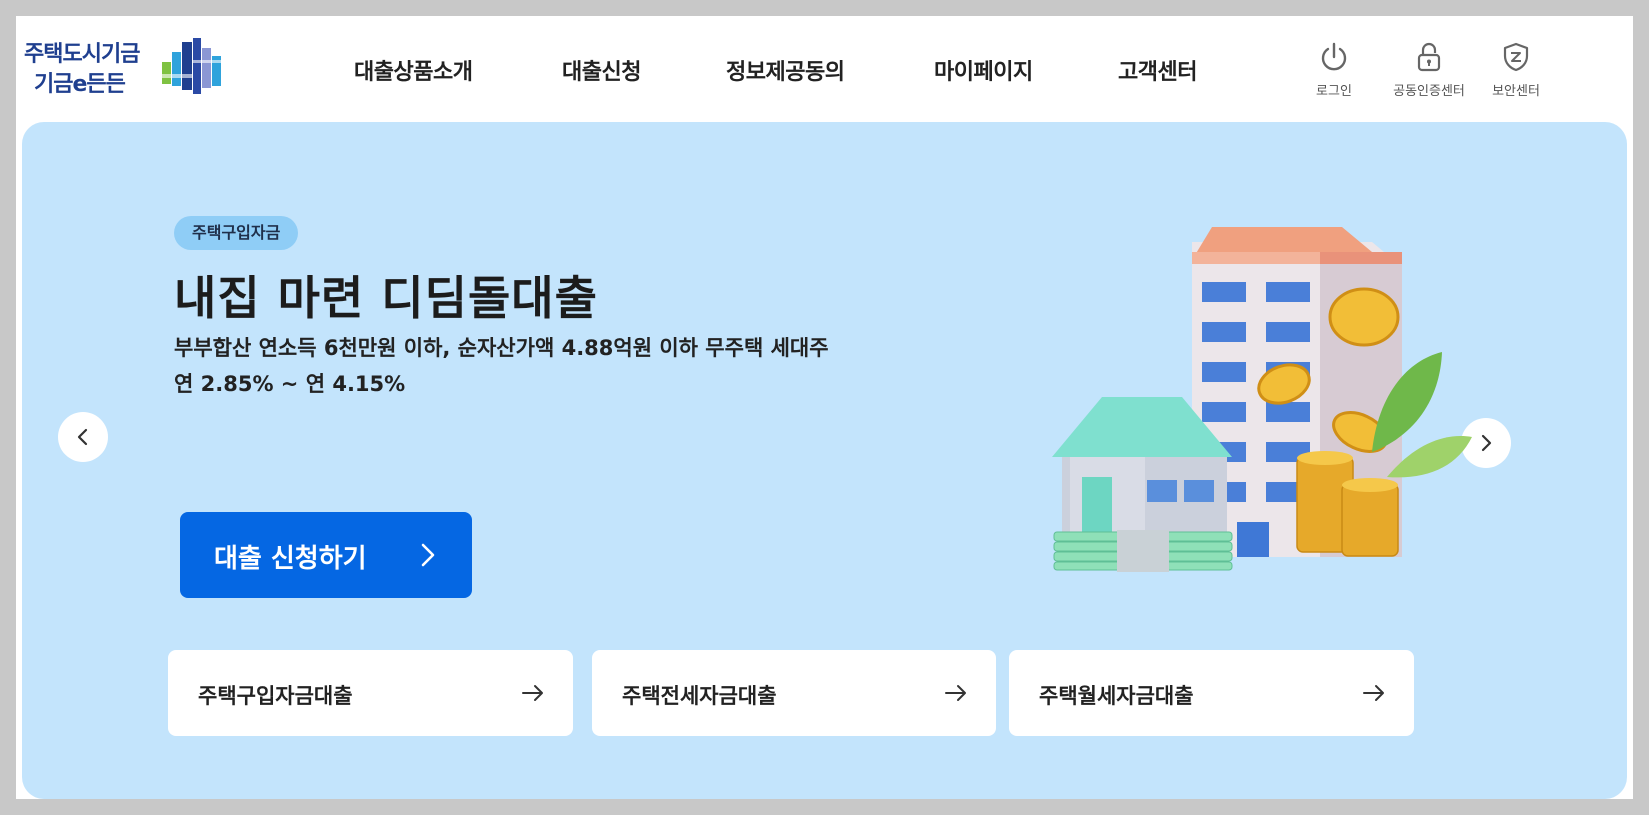 The image size is (1649, 815). I want to click on house-building-coins-illustration, so click(1262, 399).